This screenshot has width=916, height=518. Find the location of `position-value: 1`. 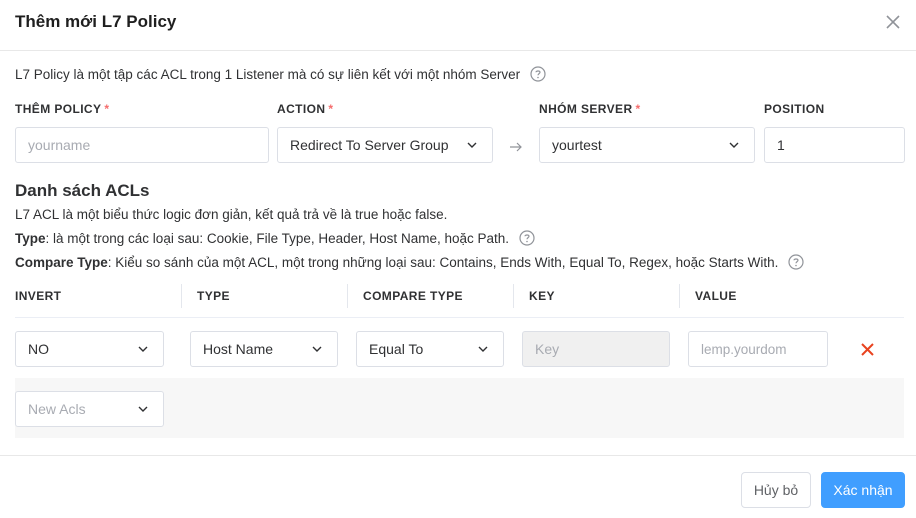

position-value: 1 is located at coordinates (781, 145).